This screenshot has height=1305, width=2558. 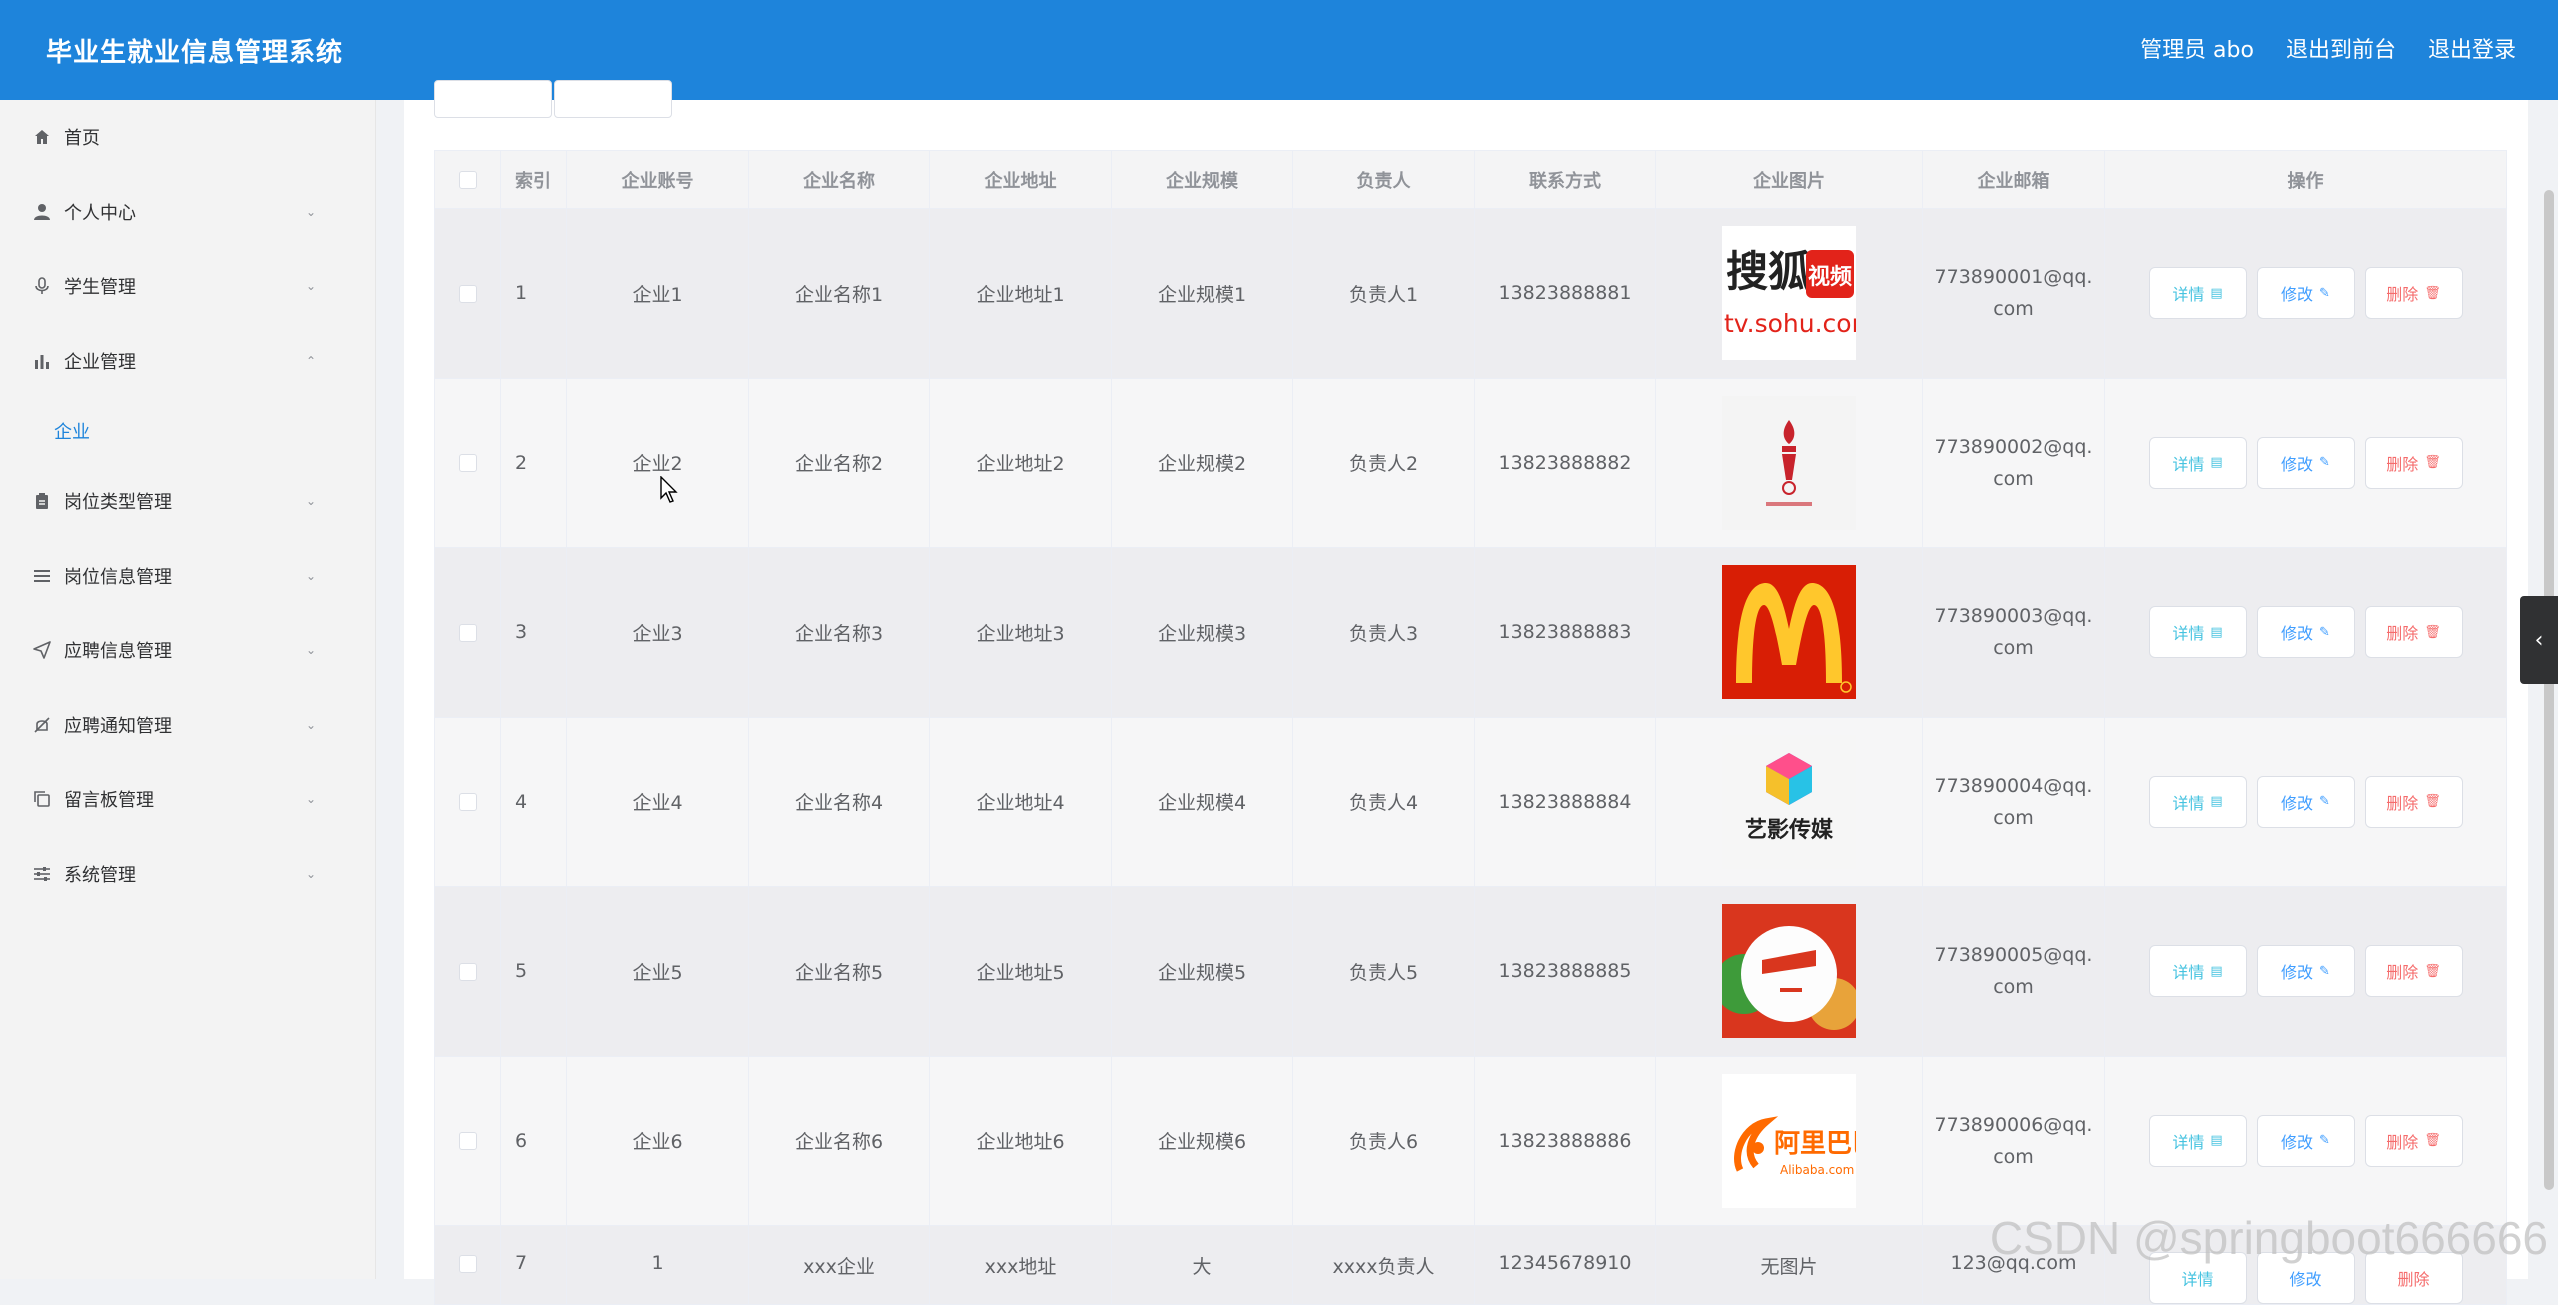 I want to click on cell-name: 企业名称5, so click(x=839, y=972).